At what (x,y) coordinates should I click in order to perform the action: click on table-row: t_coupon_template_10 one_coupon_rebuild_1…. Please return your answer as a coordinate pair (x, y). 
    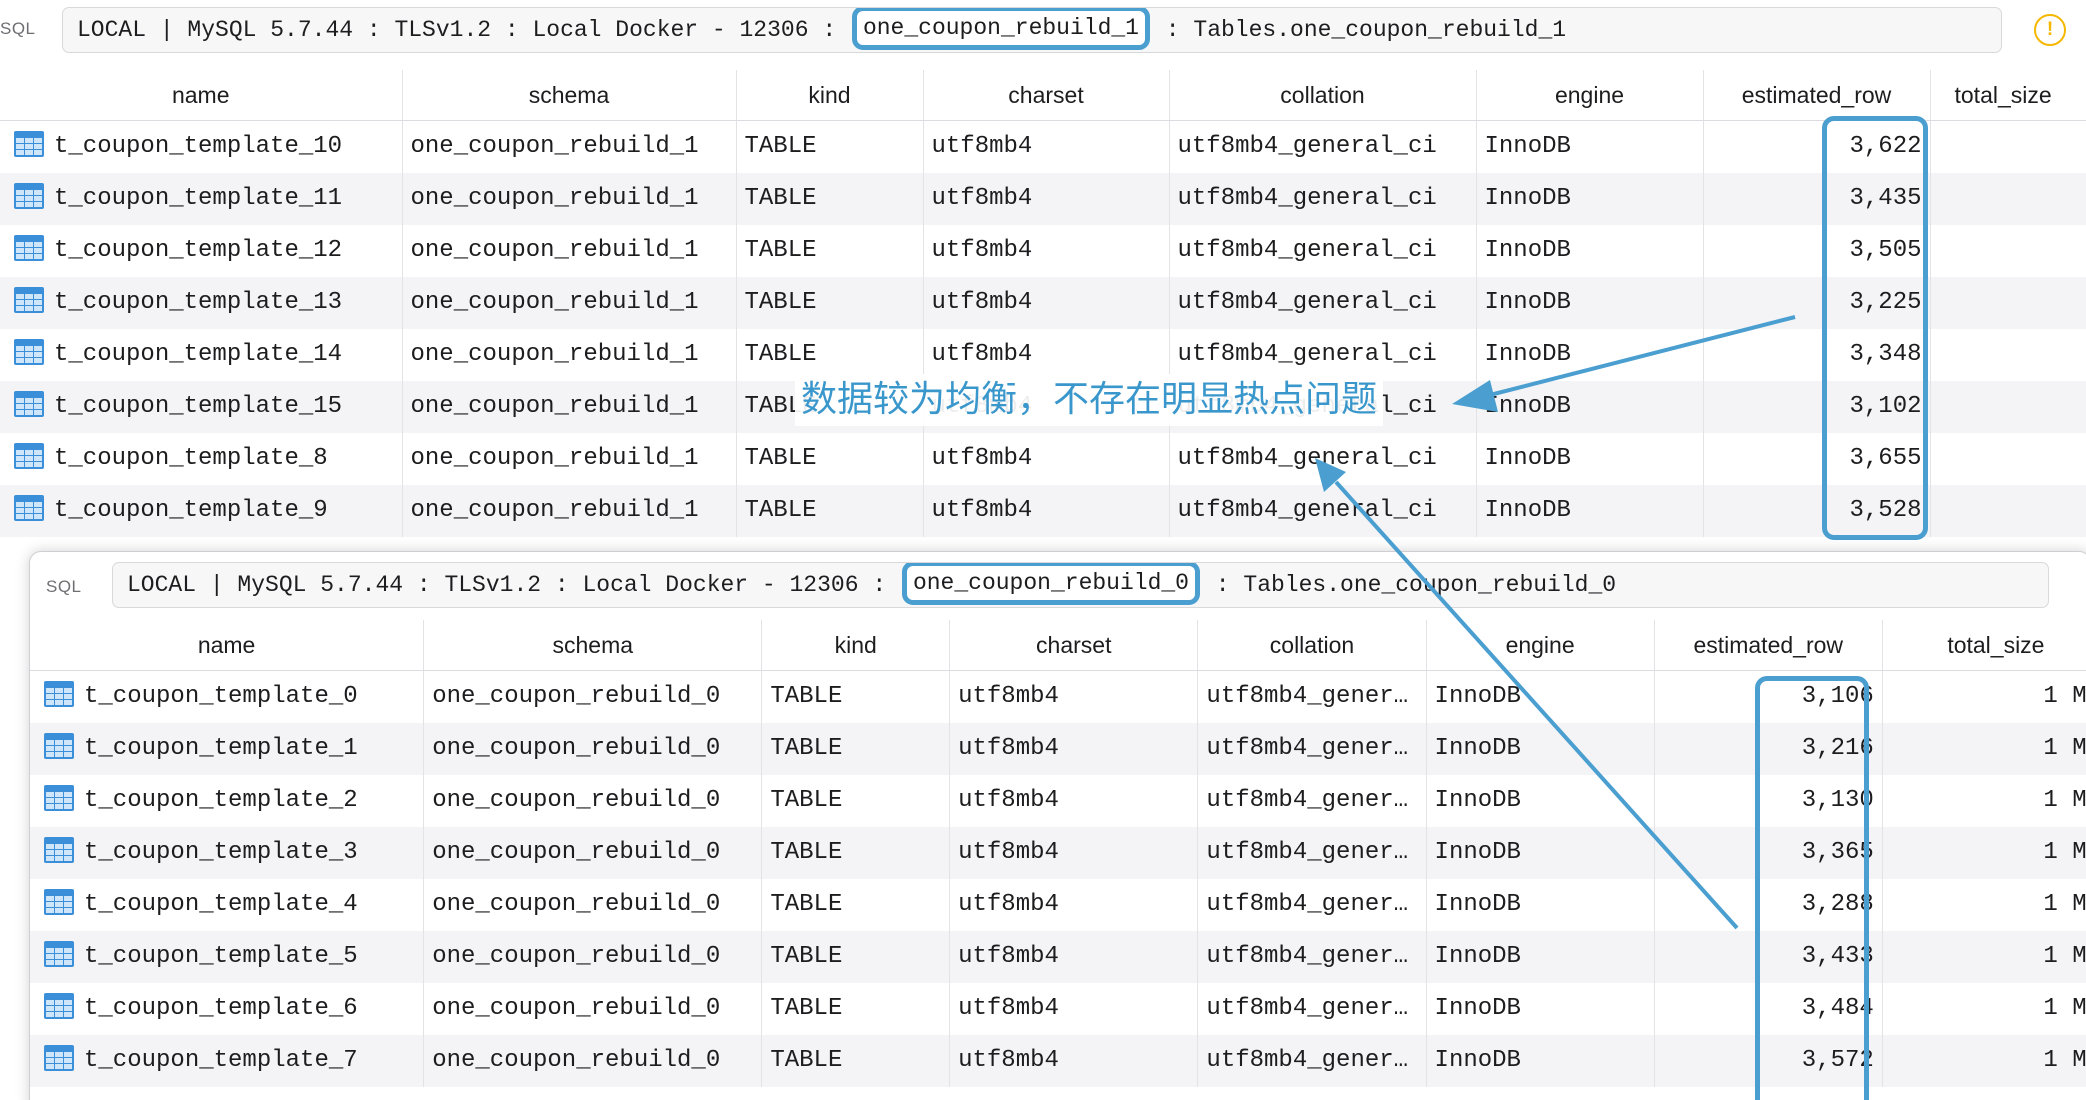
    Looking at the image, I should click on (1043, 146).